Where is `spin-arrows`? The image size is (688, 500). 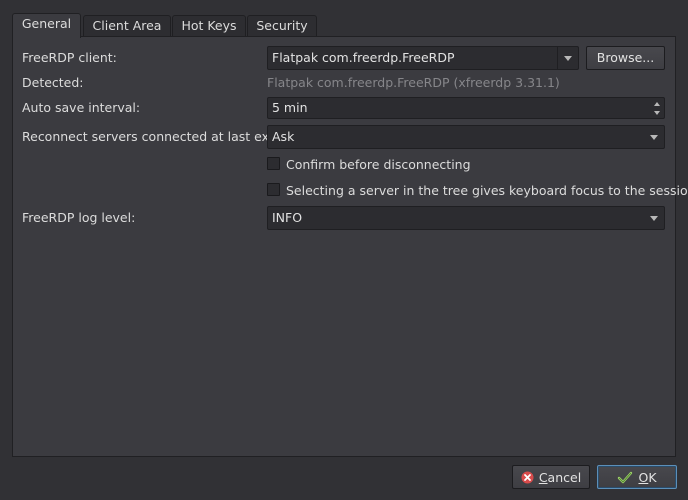
spin-arrows is located at coordinates (656, 108).